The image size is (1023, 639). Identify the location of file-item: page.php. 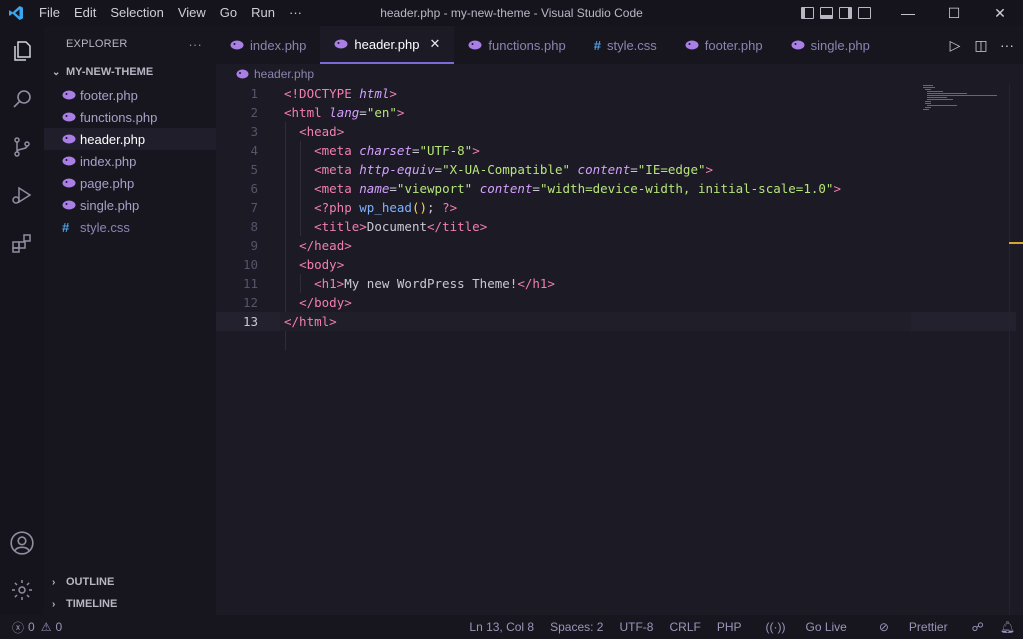
(130, 183).